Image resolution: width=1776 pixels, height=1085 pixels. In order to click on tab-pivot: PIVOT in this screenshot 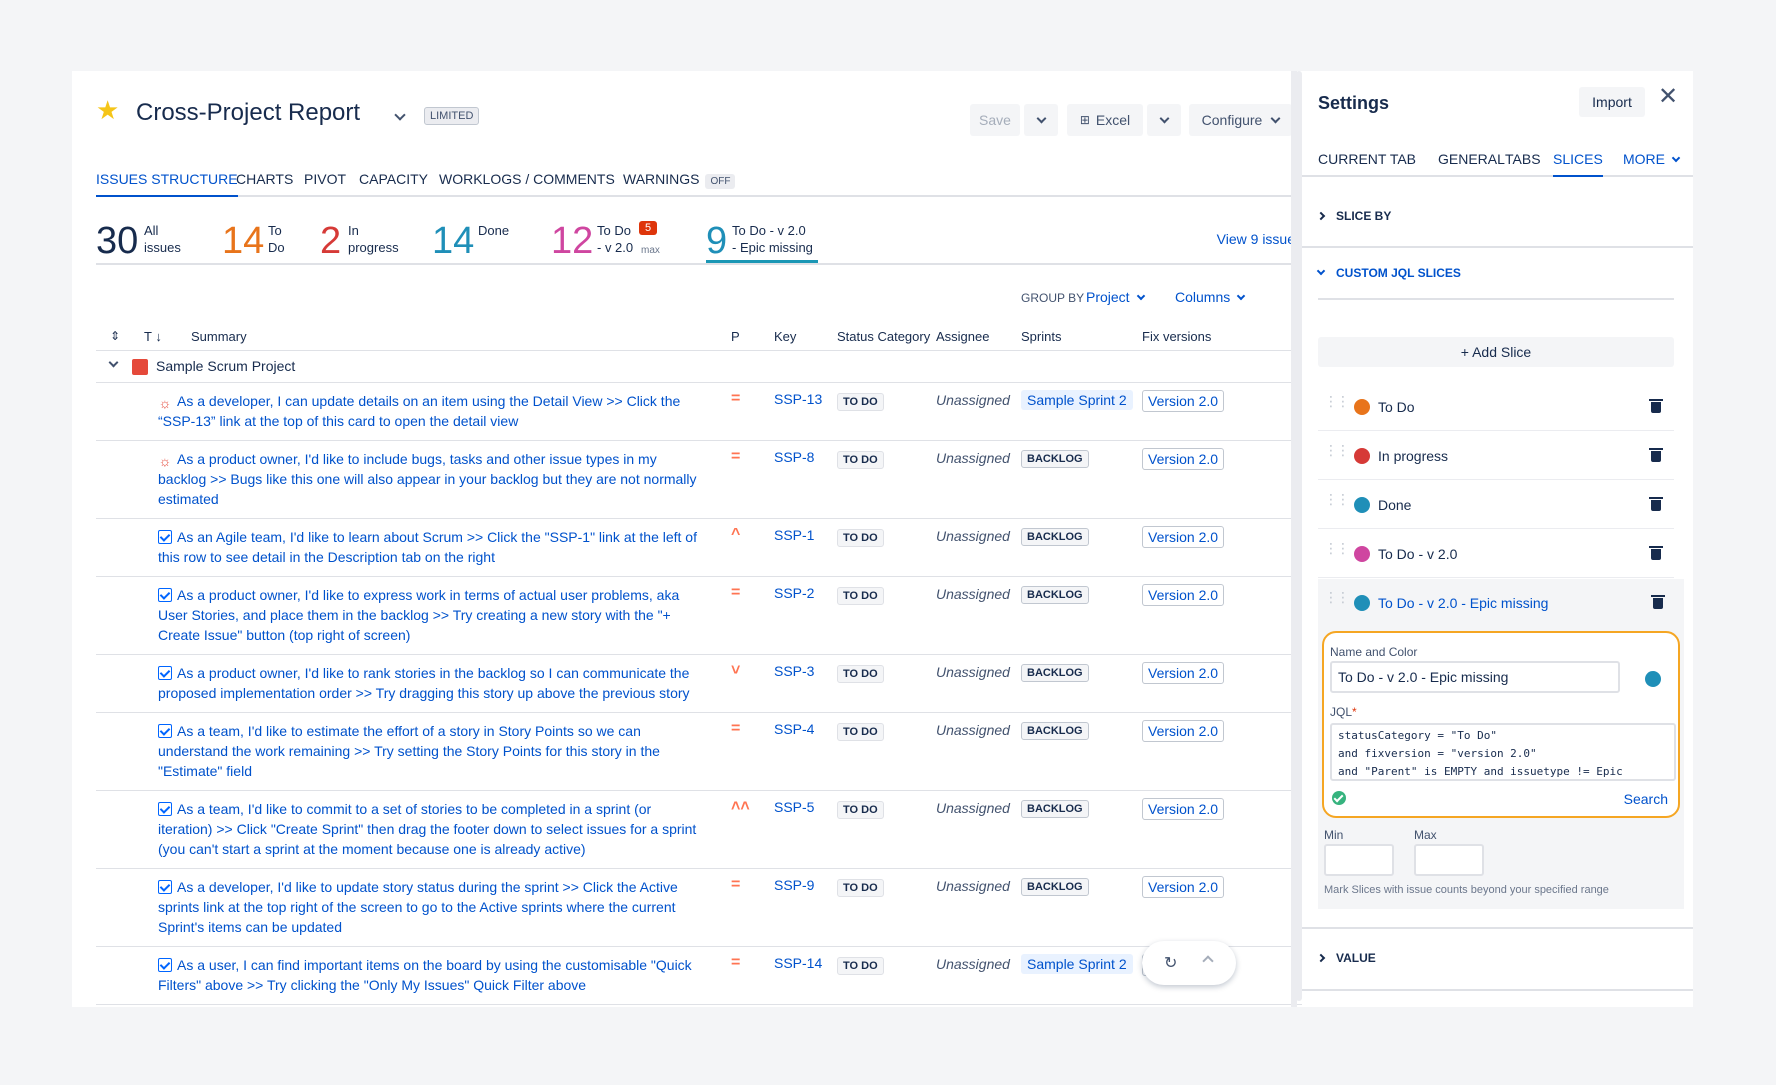, I will do `click(325, 183)`.